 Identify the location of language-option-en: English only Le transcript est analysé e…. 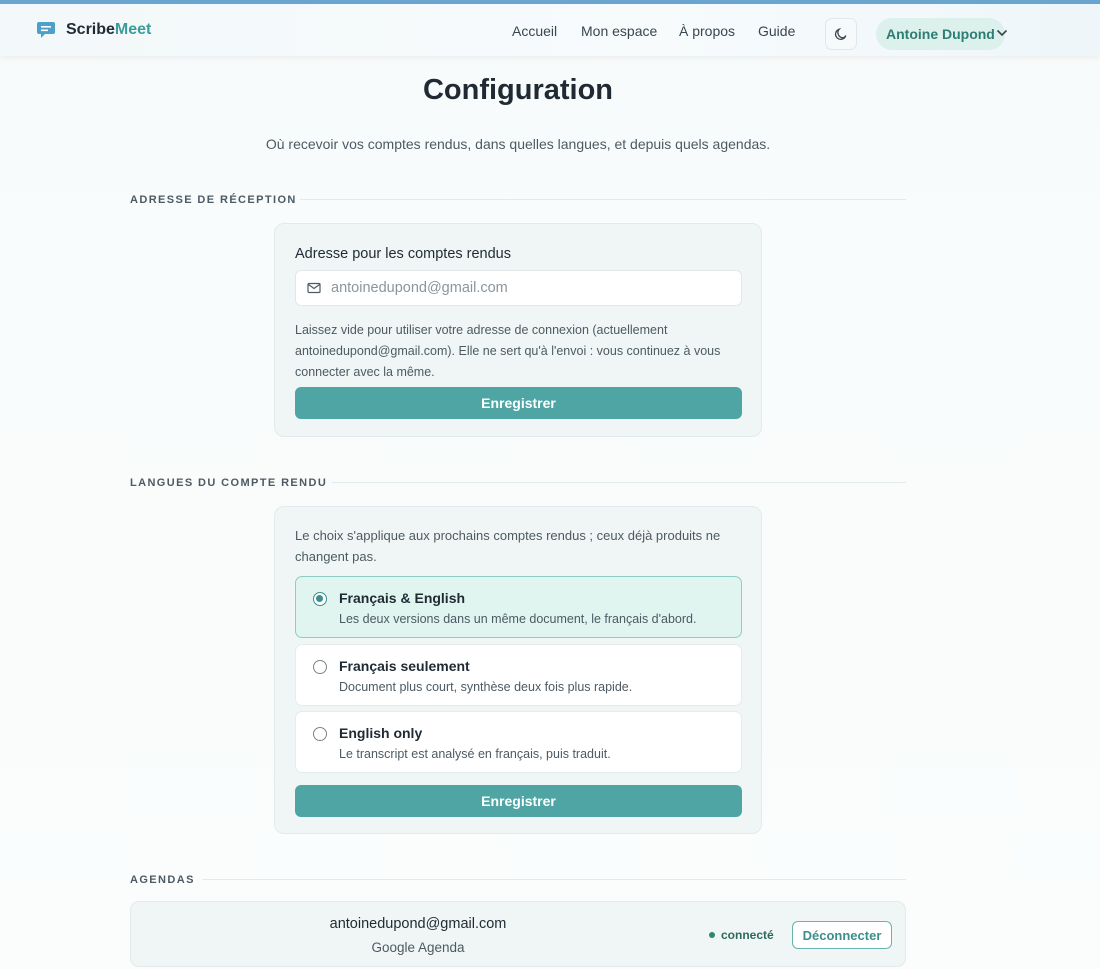
(518, 742).